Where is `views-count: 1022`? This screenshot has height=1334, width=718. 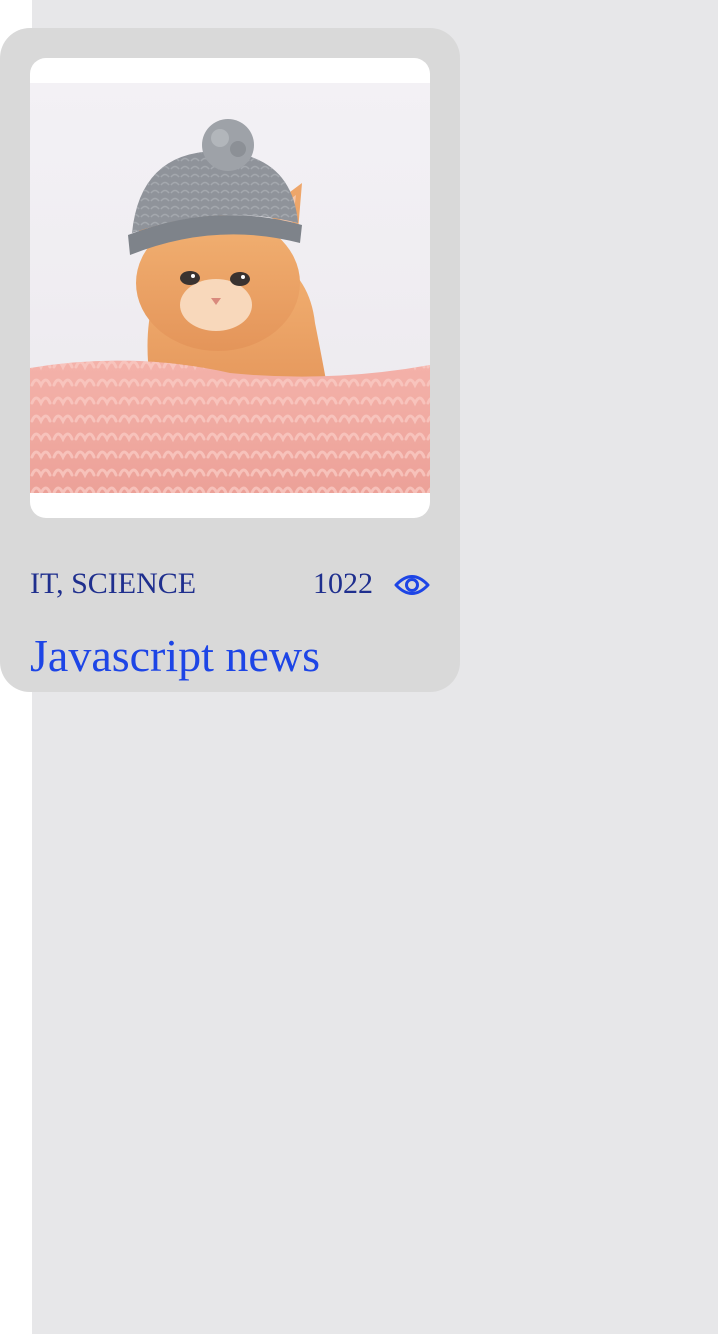
views-count: 1022 is located at coordinates (343, 583).